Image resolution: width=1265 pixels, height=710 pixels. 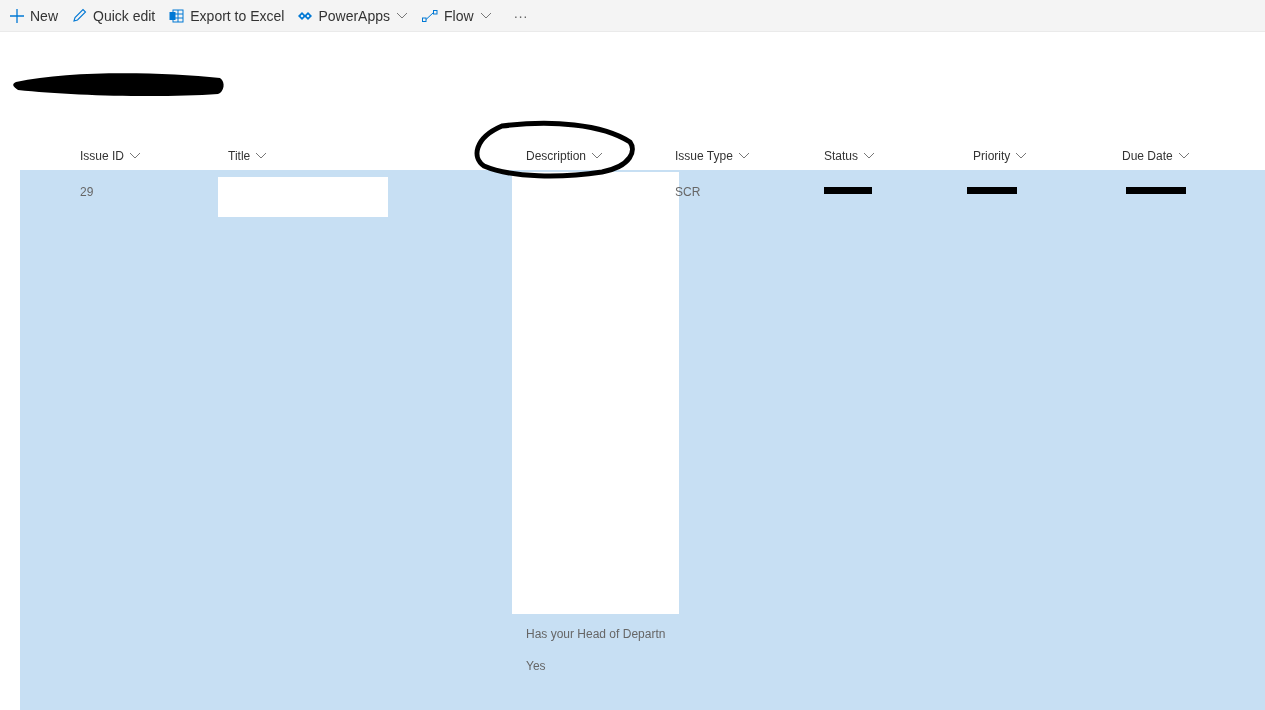 I want to click on toolbar-button: Flow, so click(x=457, y=15).